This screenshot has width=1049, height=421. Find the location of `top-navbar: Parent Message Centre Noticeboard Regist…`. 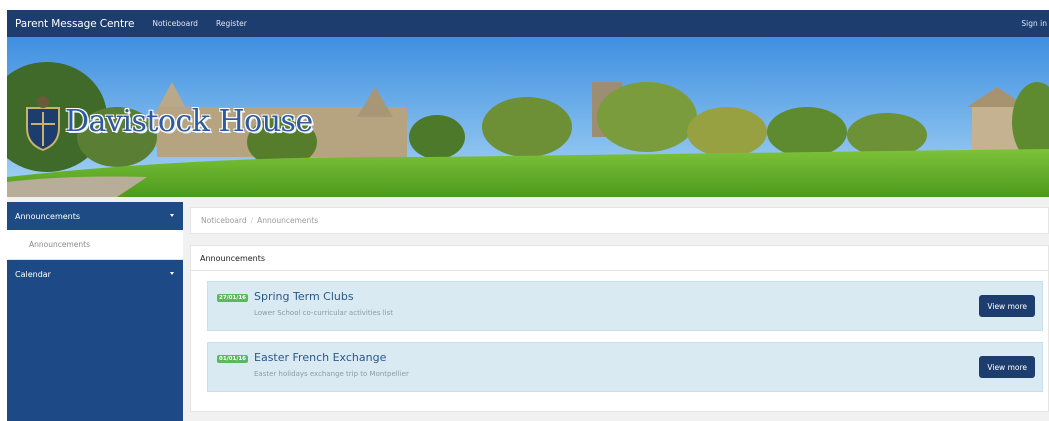

top-navbar: Parent Message Centre Noticeboard Regist… is located at coordinates (528, 23).